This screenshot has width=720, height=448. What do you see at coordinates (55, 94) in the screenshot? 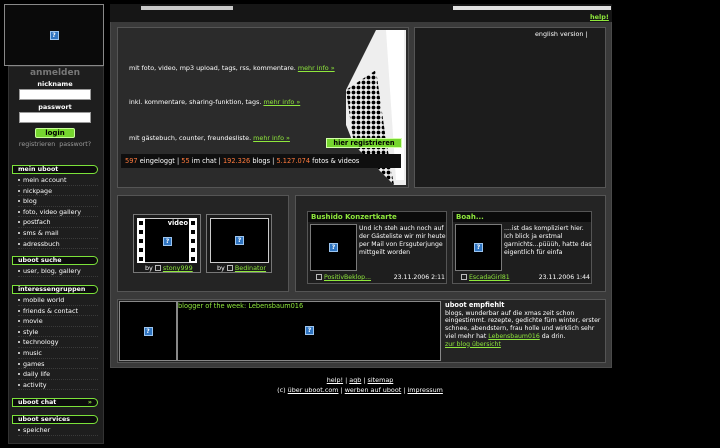
I see `nickname-input` at bounding box center [55, 94].